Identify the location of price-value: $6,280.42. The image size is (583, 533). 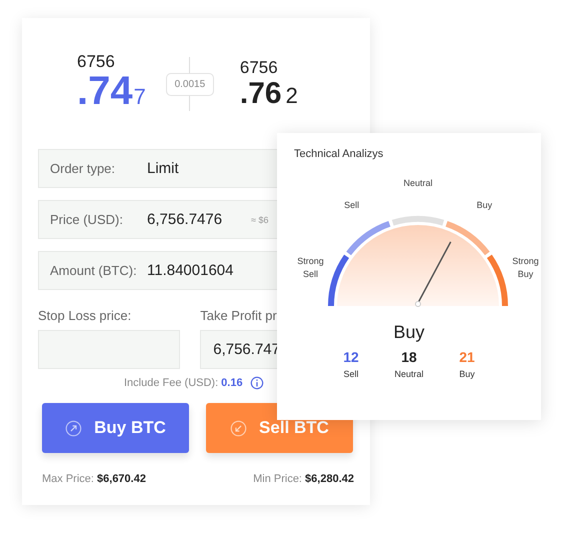
(329, 479).